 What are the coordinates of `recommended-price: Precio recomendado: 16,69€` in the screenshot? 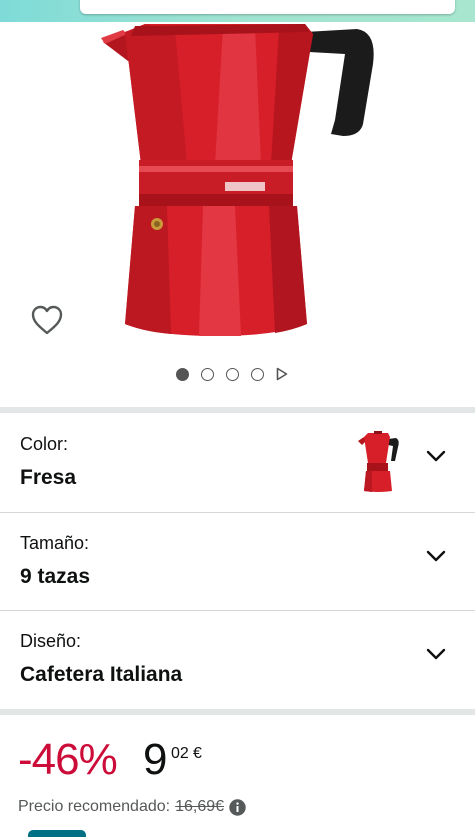 It's located at (132, 807).